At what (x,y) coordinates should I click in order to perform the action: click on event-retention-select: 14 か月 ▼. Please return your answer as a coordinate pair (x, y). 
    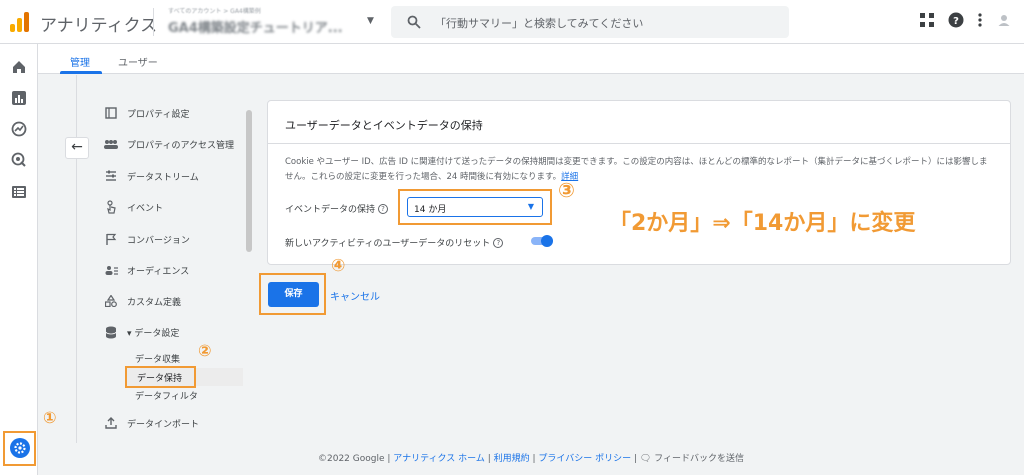
    Looking at the image, I should click on (475, 207).